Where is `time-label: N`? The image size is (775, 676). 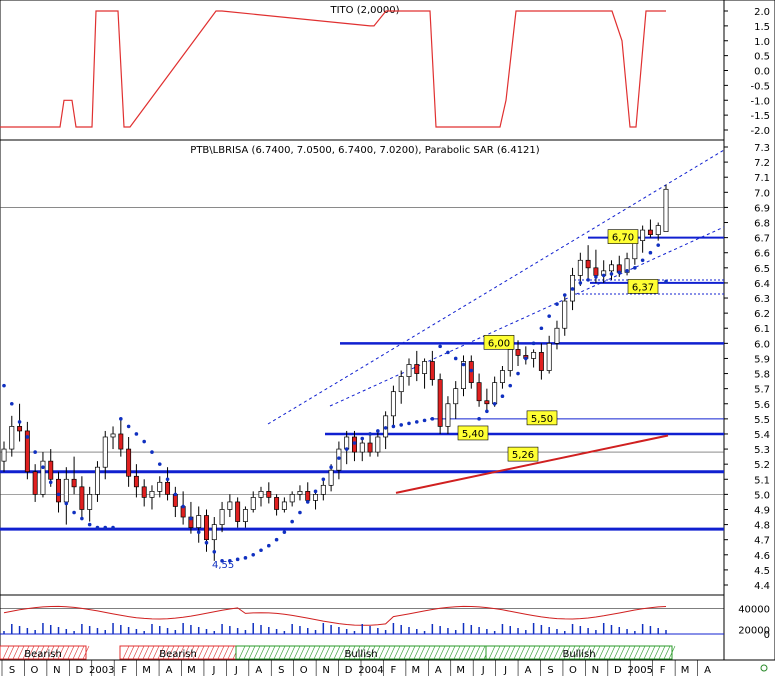
time-label: N is located at coordinates (56, 670).